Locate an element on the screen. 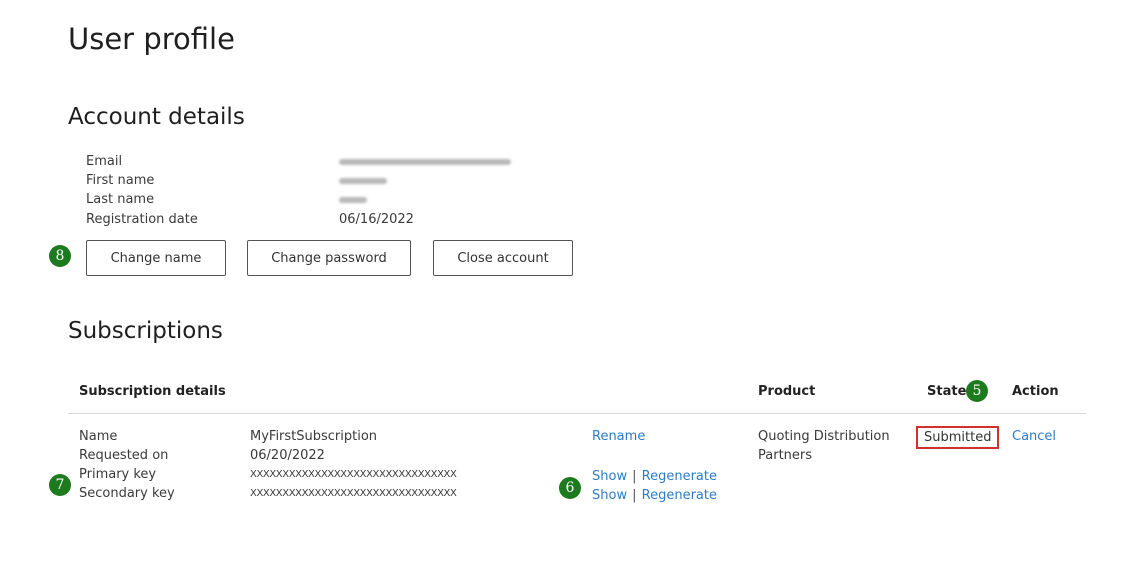 This screenshot has width=1134, height=581. rename-link: Rename is located at coordinates (618, 436).